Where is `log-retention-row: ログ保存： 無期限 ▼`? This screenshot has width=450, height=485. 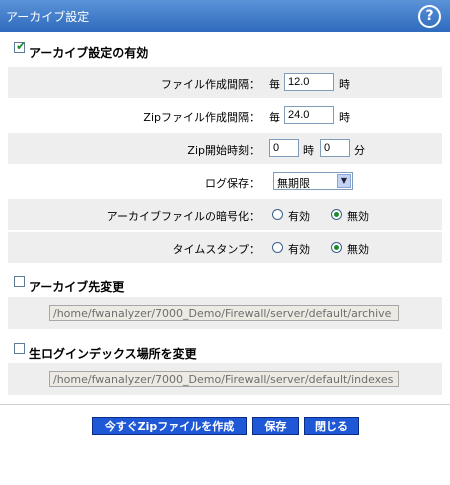 log-retention-row: ログ保存： 無期限 ▼ is located at coordinates (225, 181).